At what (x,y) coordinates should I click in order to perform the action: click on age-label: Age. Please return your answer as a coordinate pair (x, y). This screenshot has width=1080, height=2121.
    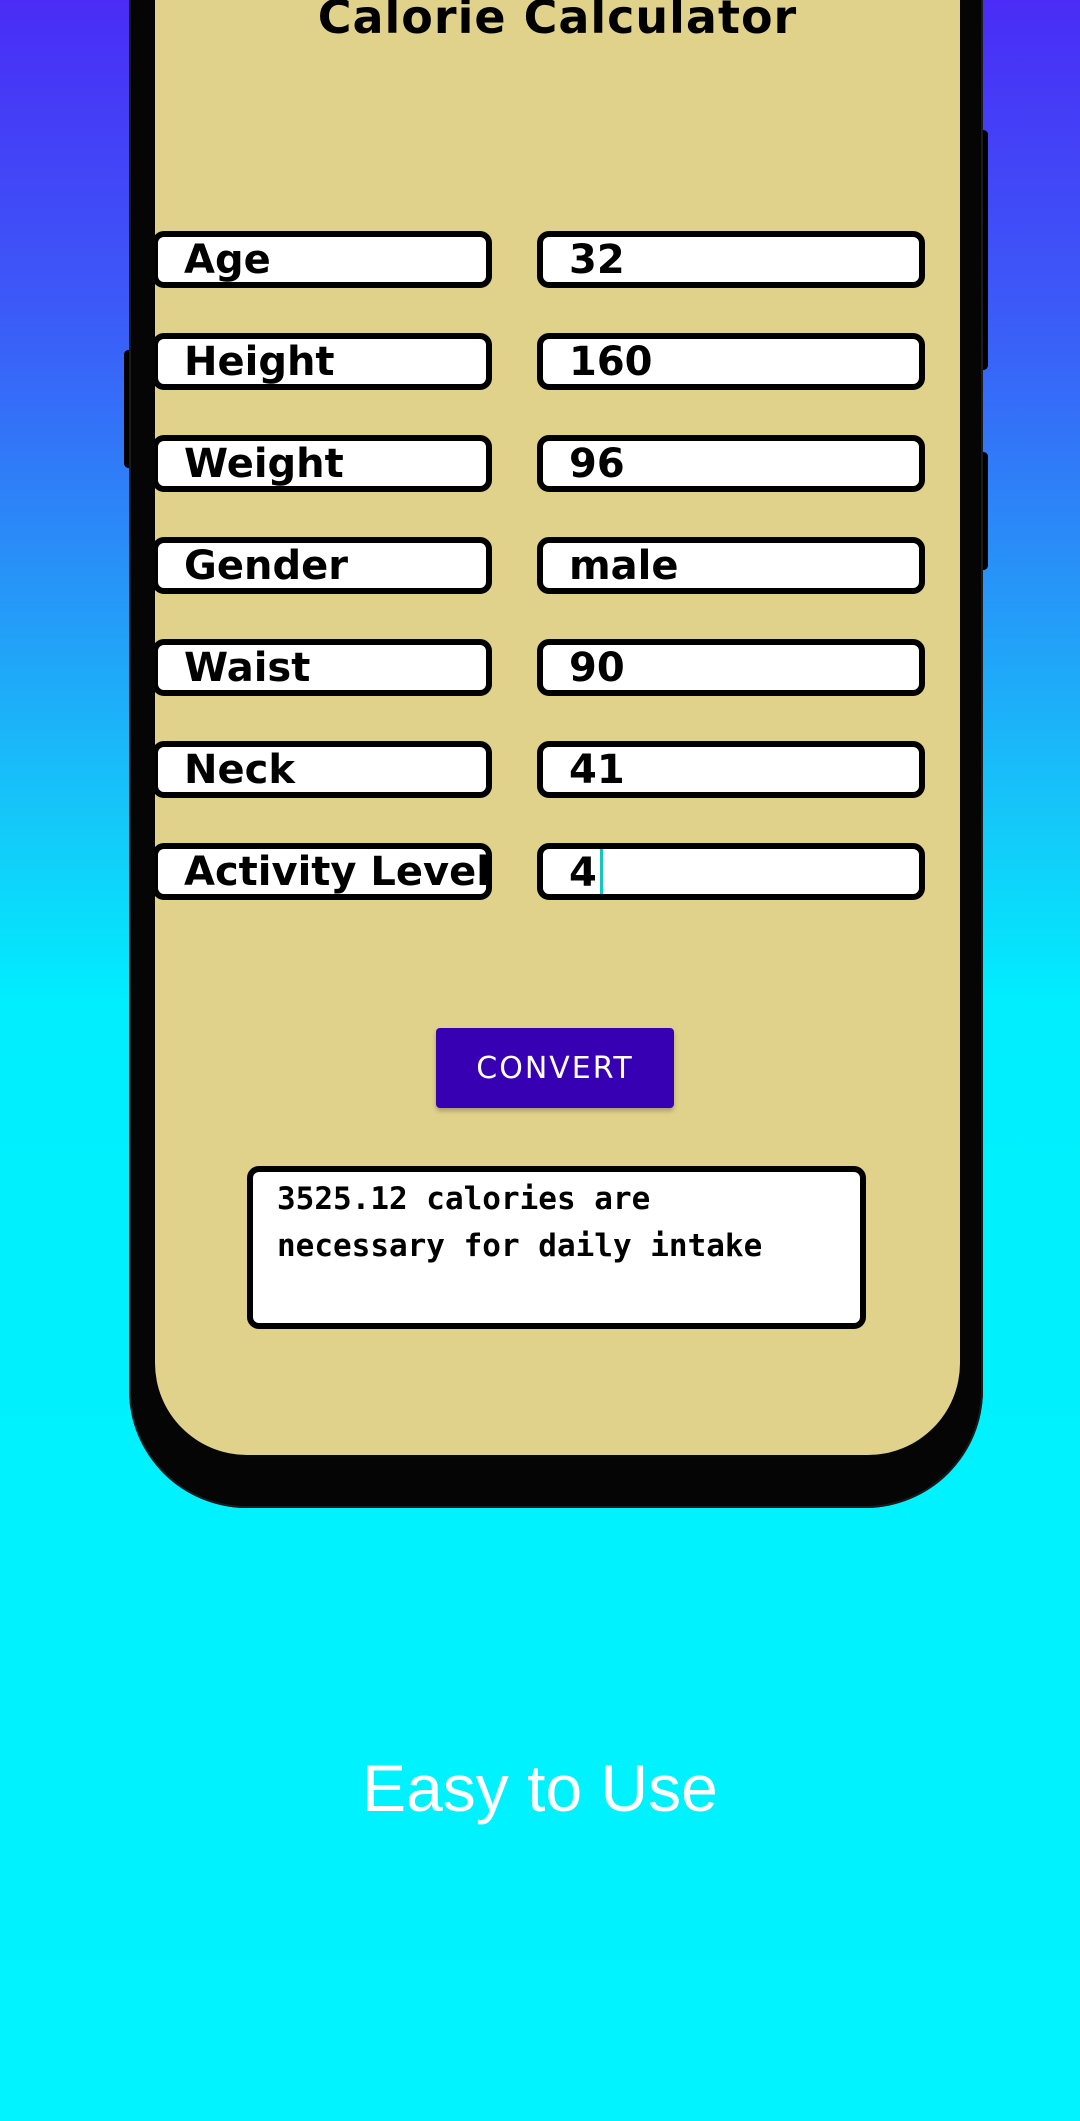
    Looking at the image, I should click on (323, 259).